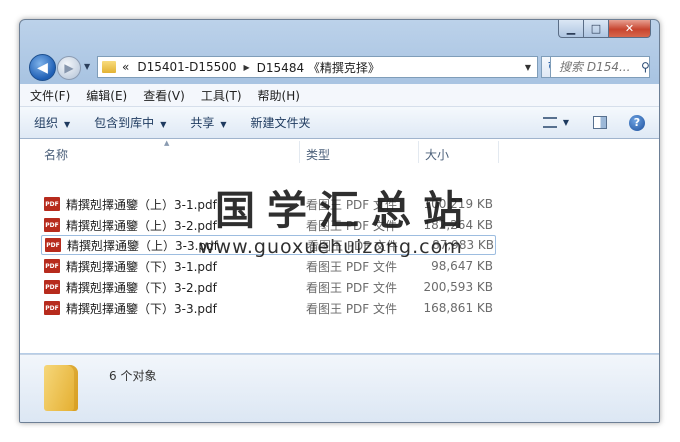 The image size is (680, 442). I want to click on file-name: 精撰剋擇通鑒（下）3-1.pdf, so click(141, 266).